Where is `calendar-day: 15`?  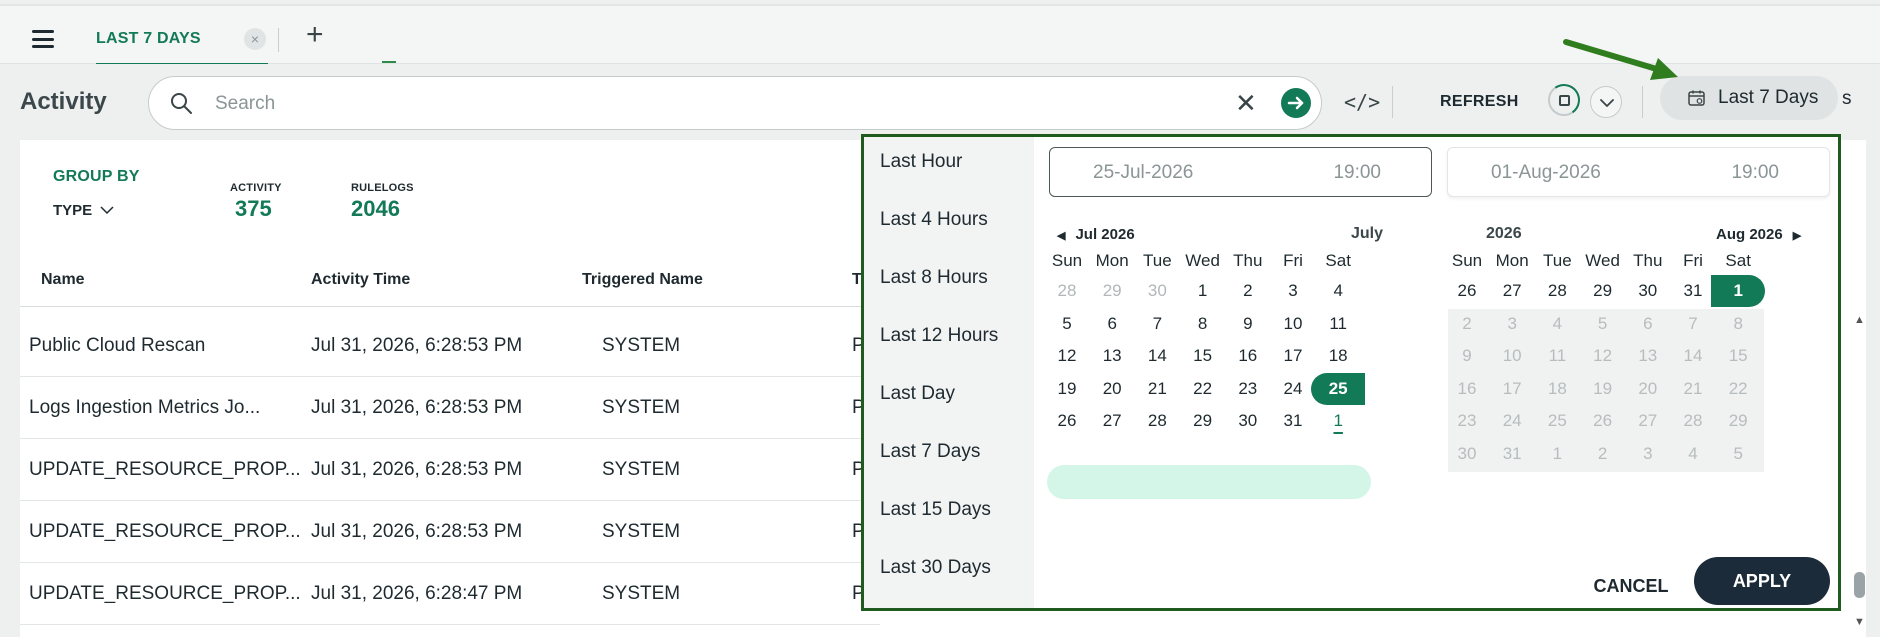
calendar-day: 15 is located at coordinates (1738, 356).